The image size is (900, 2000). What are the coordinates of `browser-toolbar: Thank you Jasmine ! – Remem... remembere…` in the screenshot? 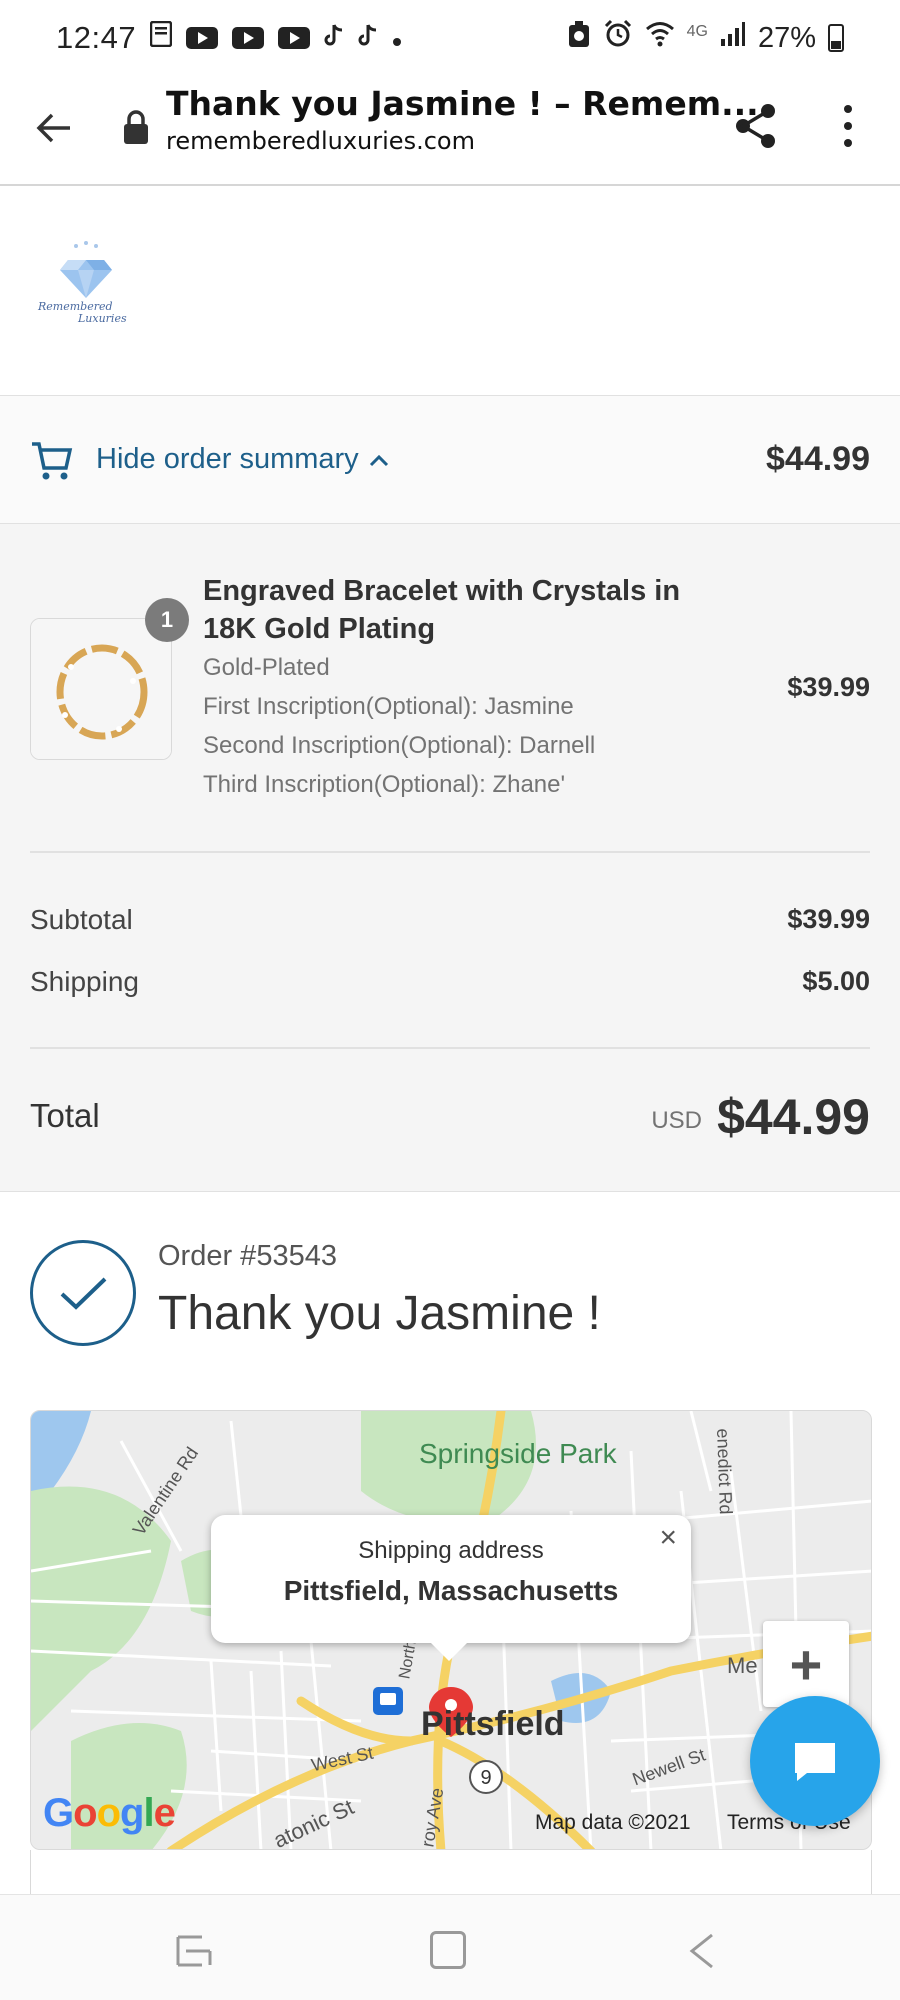 It's located at (450, 131).